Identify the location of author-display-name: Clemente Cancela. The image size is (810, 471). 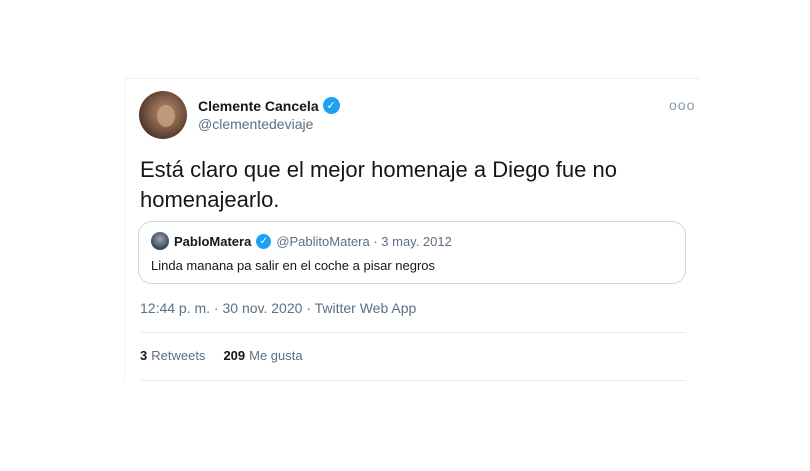
(258, 106).